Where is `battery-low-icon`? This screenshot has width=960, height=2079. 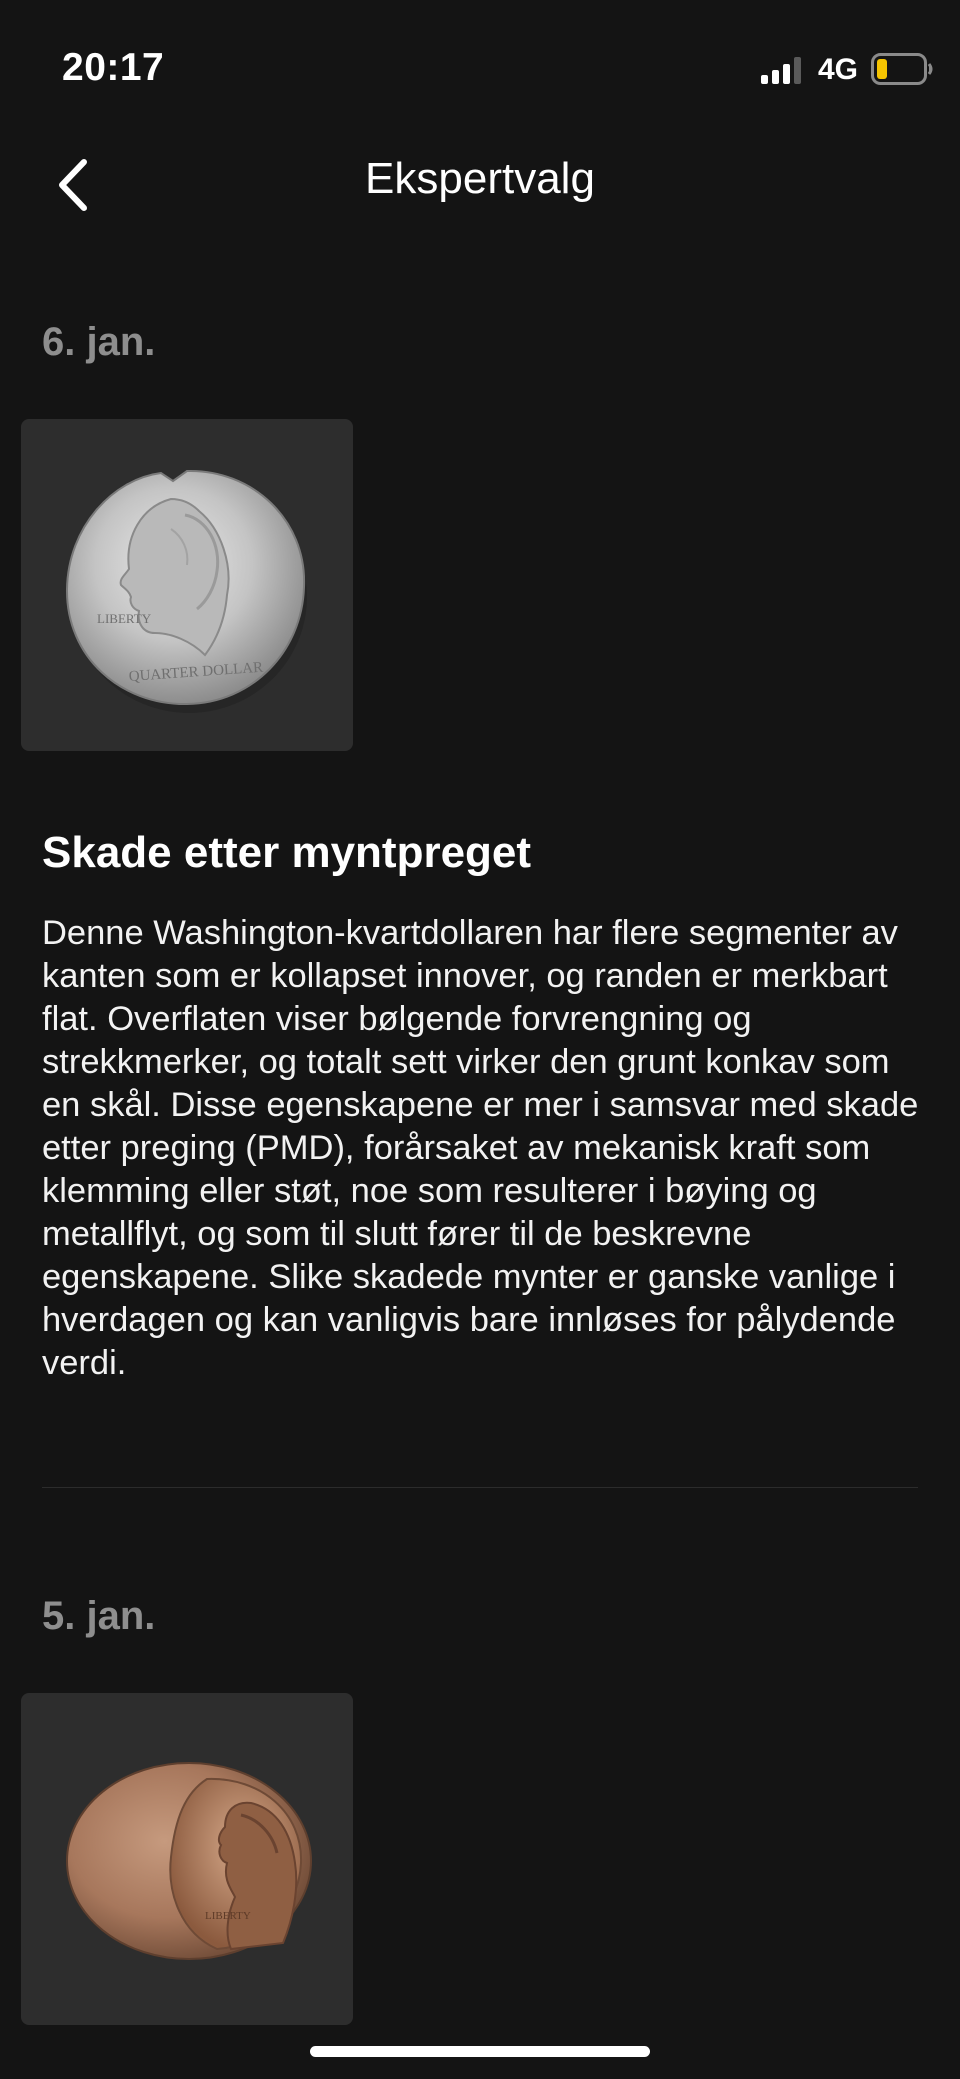
battery-low-icon is located at coordinates (902, 69).